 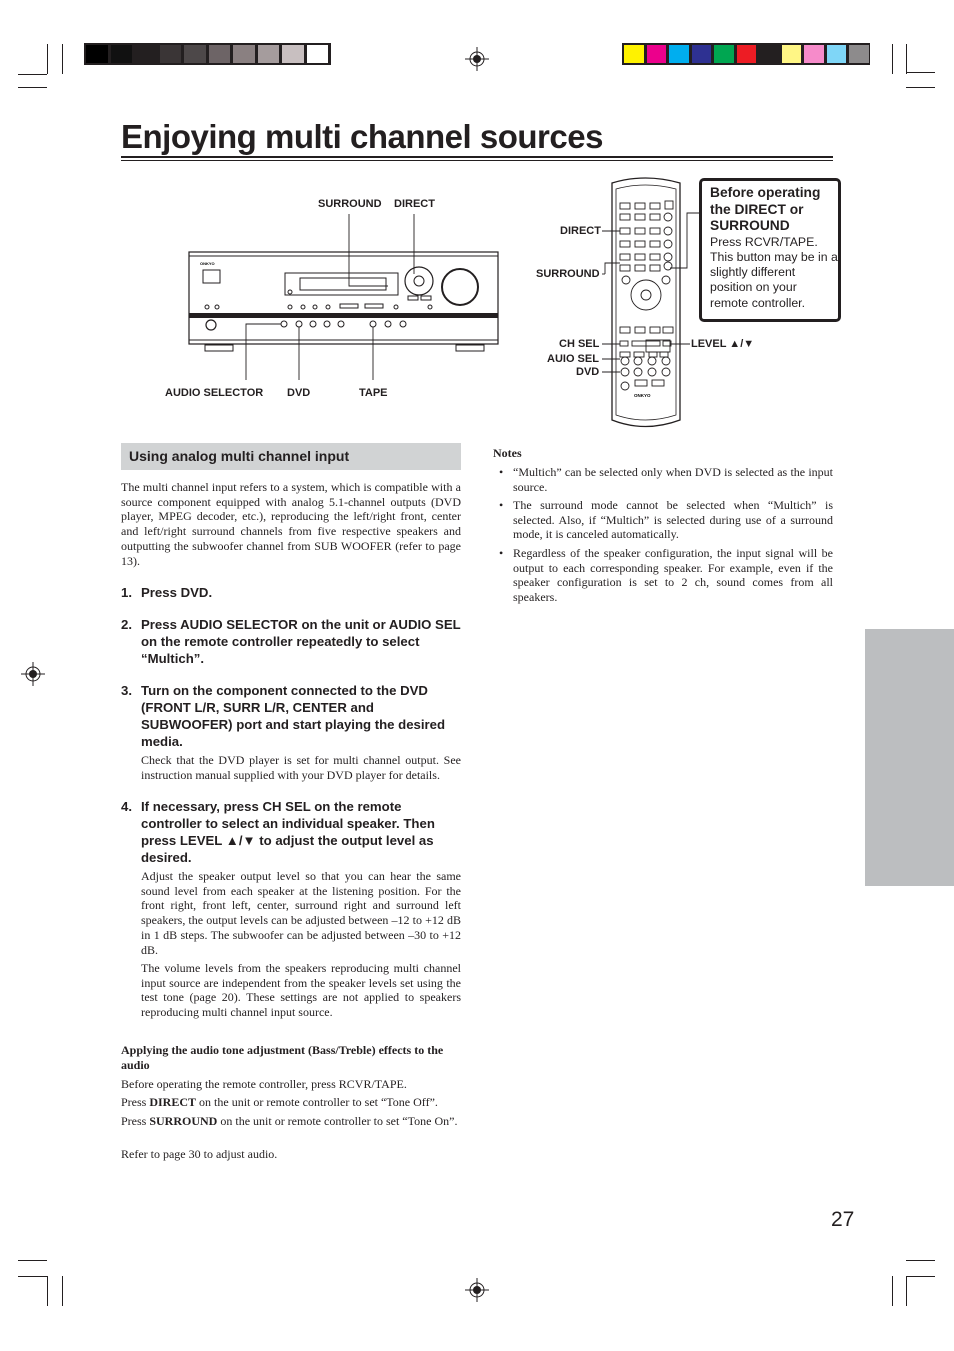 I want to click on surround-label: SURROUND, so click(x=350, y=204).